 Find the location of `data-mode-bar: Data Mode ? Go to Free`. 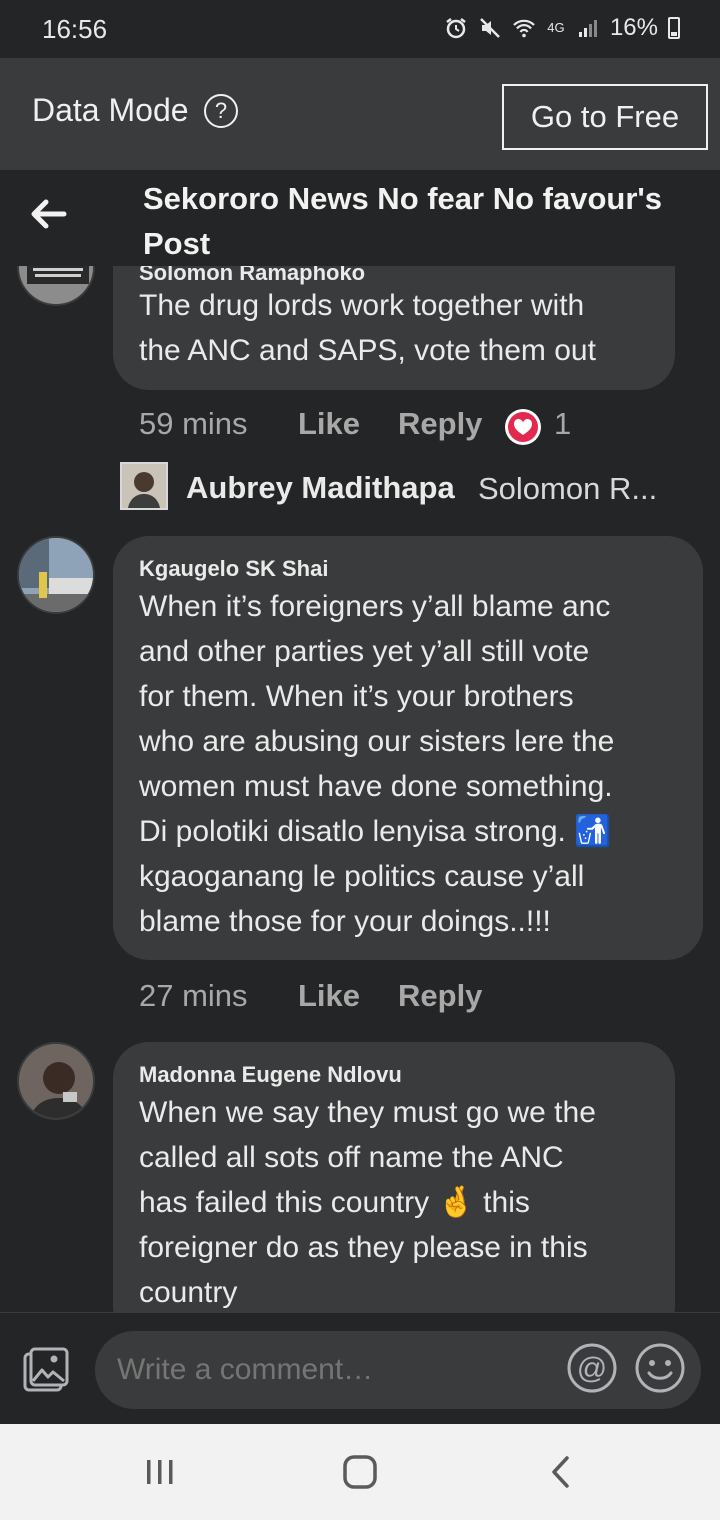

data-mode-bar: Data Mode ? Go to Free is located at coordinates (360, 114).